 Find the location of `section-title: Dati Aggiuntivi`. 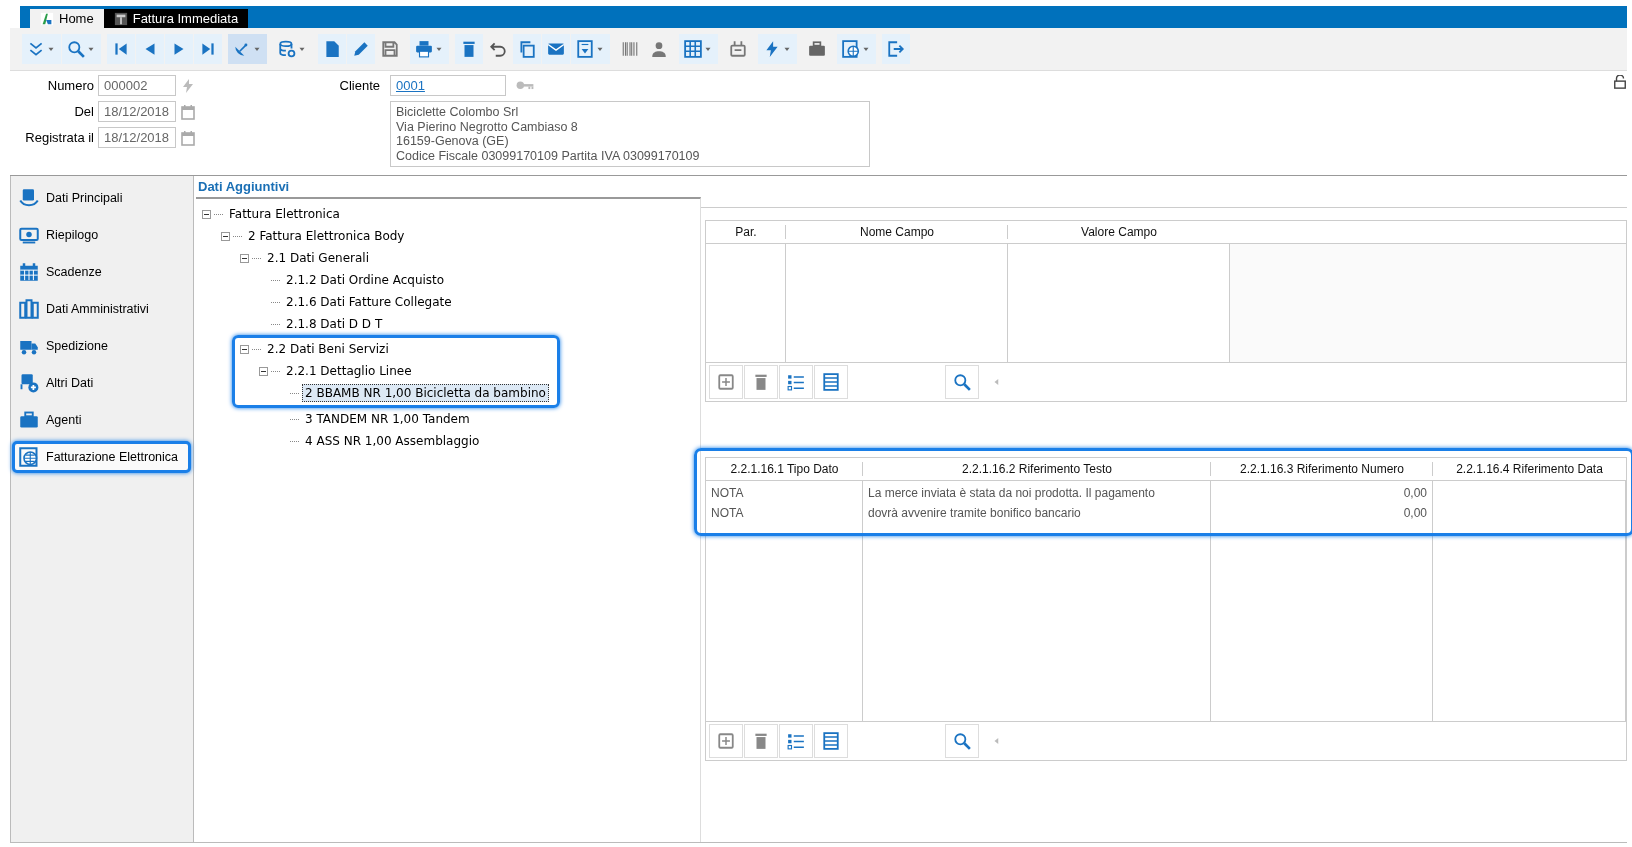

section-title: Dati Aggiuntivi is located at coordinates (244, 187).